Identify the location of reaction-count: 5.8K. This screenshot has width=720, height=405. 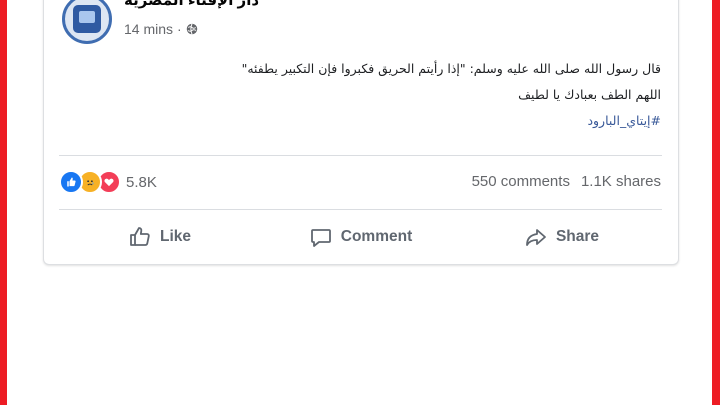
(141, 182).